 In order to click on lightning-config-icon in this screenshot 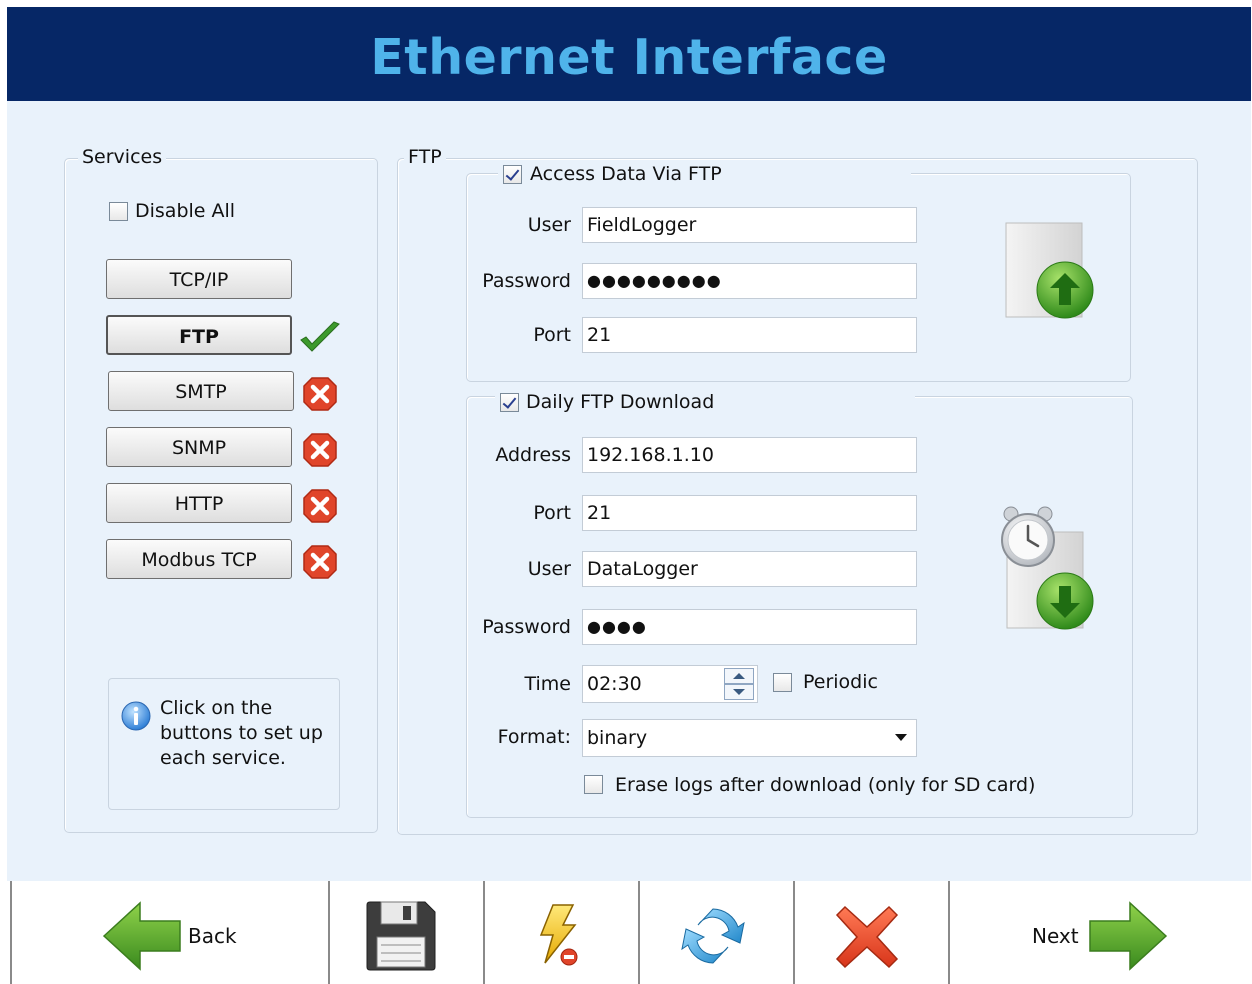, I will do `click(558, 935)`.